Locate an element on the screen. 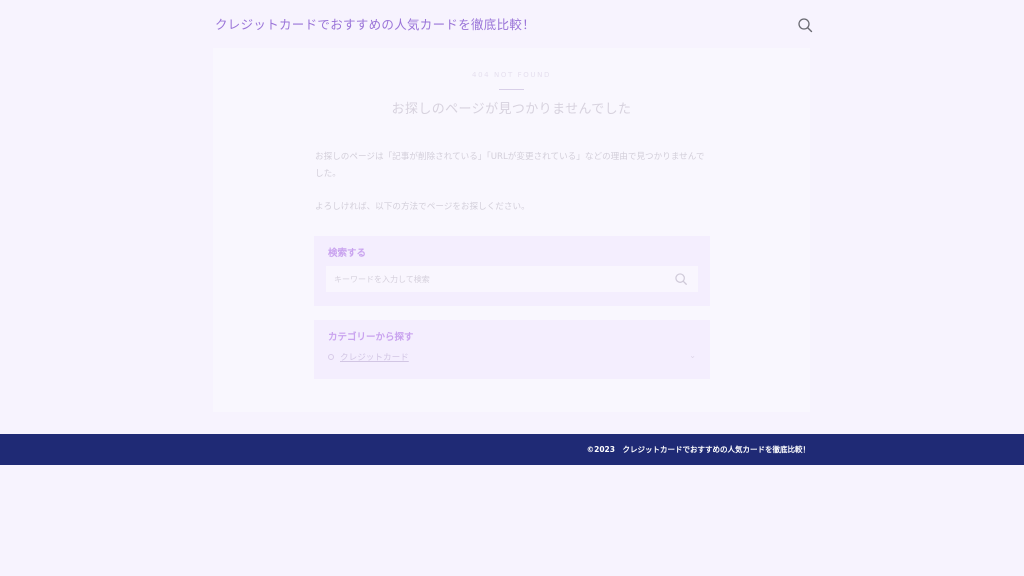 Image resolution: width=1024 pixels, height=576 pixels. title-divider is located at coordinates (511, 89).